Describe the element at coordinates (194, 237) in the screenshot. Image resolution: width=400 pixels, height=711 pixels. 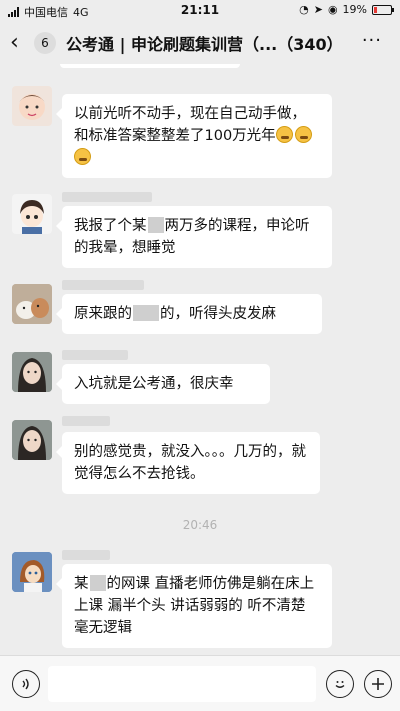
I see `message-bubble: 我报了个某 两万多的课程，申论听的我晕，想睡觉` at that location.